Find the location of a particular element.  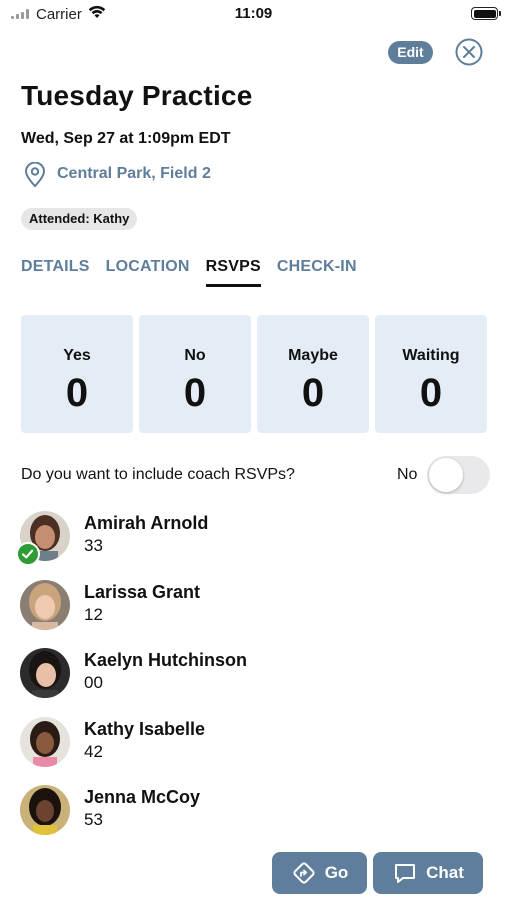

stat-label: No is located at coordinates (195, 355).